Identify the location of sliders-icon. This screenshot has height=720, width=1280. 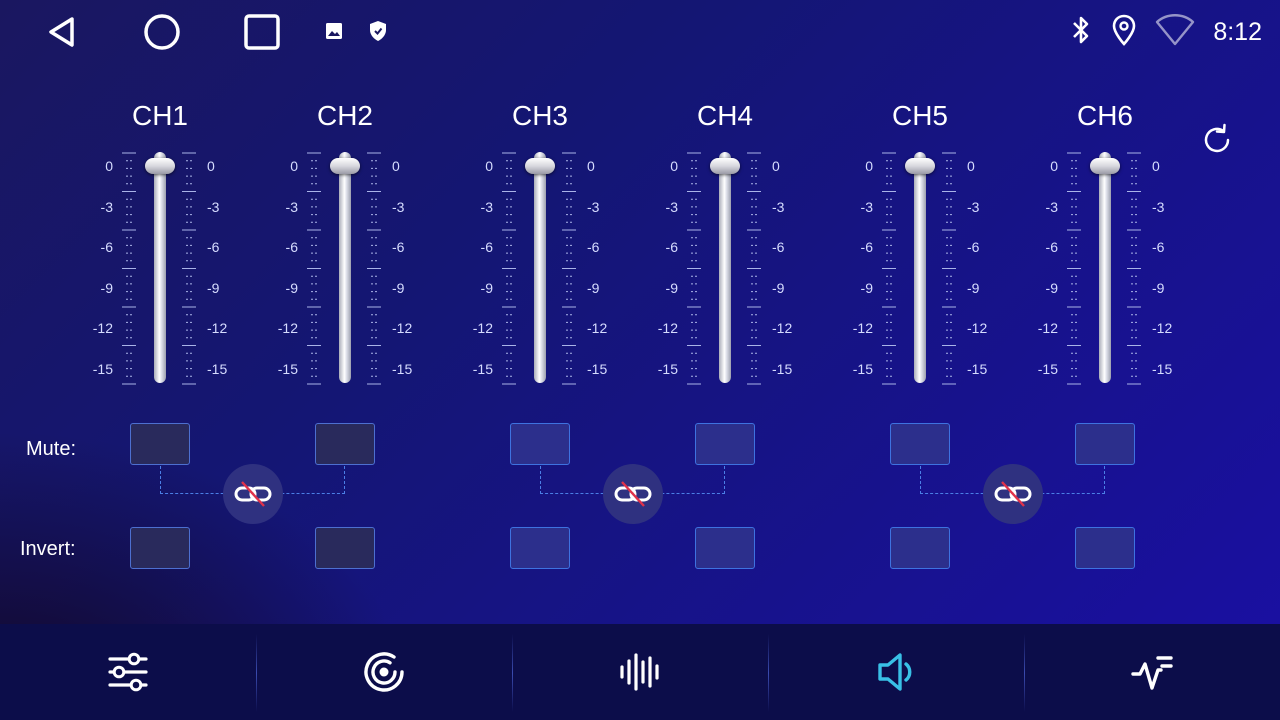
(128, 672).